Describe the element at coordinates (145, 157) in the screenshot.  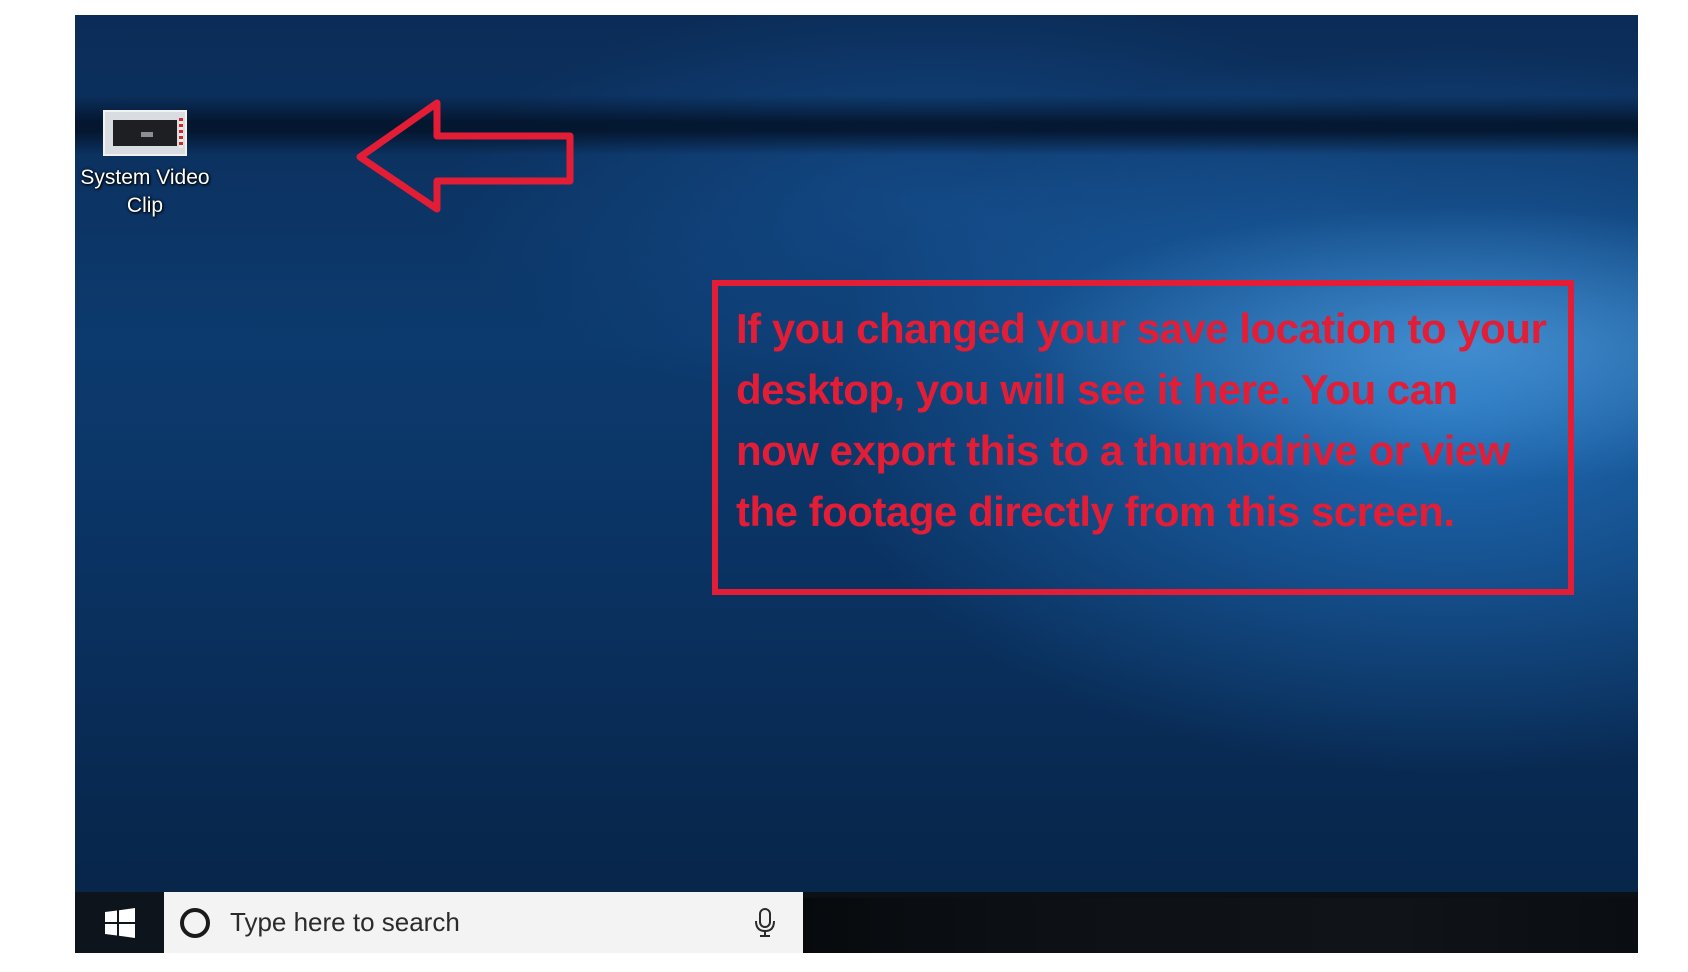
I see `desktop-icon-system-video-clip: System Video Clip` at that location.